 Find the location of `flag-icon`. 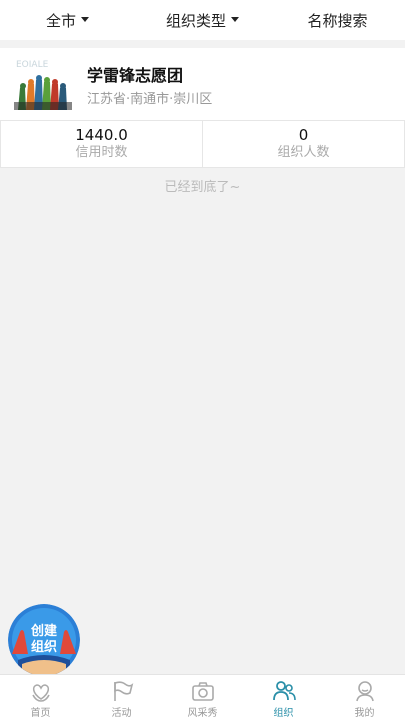

flag-icon is located at coordinates (123, 691).